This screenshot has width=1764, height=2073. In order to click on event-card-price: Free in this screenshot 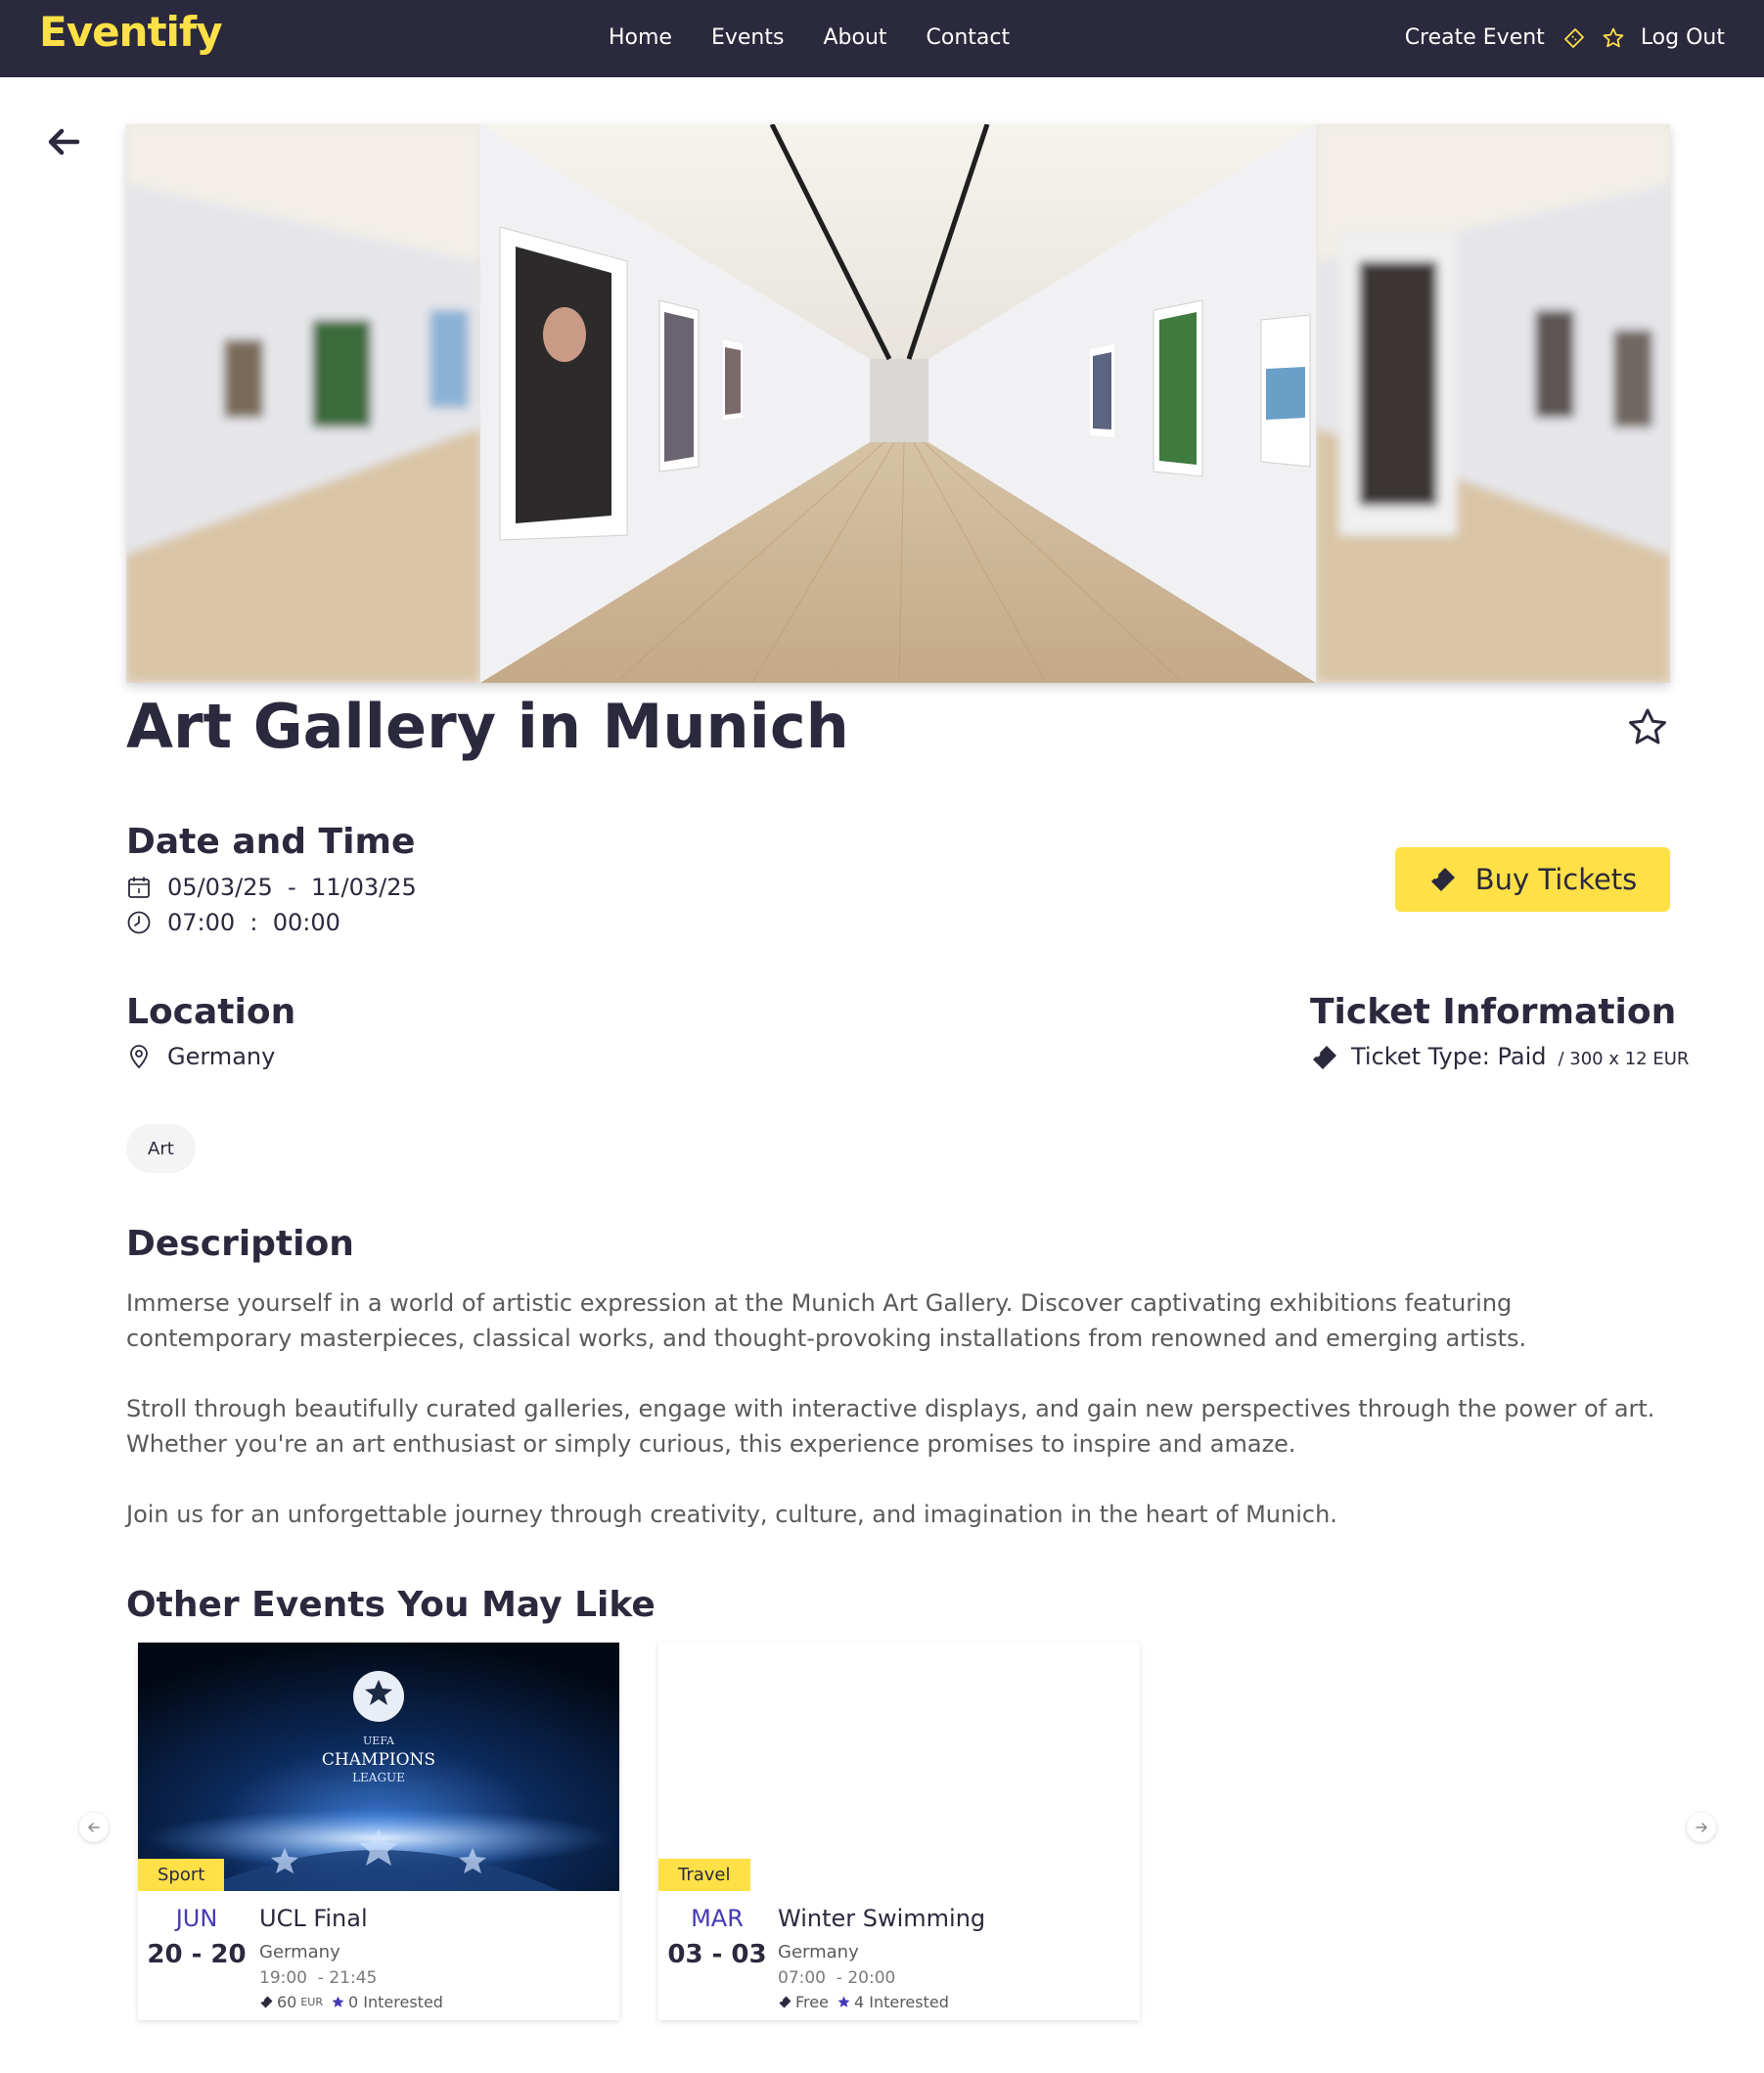, I will do `click(812, 2002)`.